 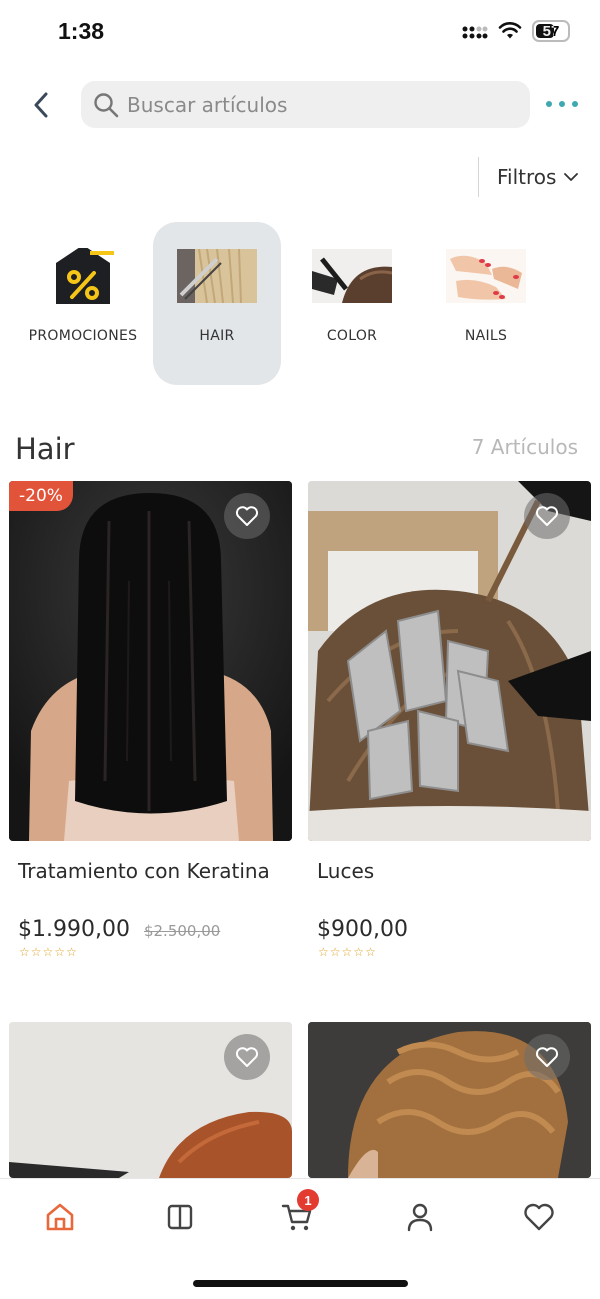 What do you see at coordinates (150, 661) in the screenshot?
I see `product-image: -20%` at bounding box center [150, 661].